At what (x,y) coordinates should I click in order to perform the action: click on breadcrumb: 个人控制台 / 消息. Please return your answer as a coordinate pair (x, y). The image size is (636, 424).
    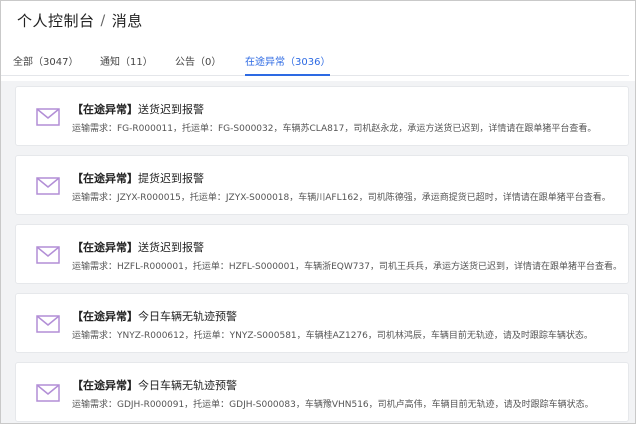
    Looking at the image, I should click on (80, 20).